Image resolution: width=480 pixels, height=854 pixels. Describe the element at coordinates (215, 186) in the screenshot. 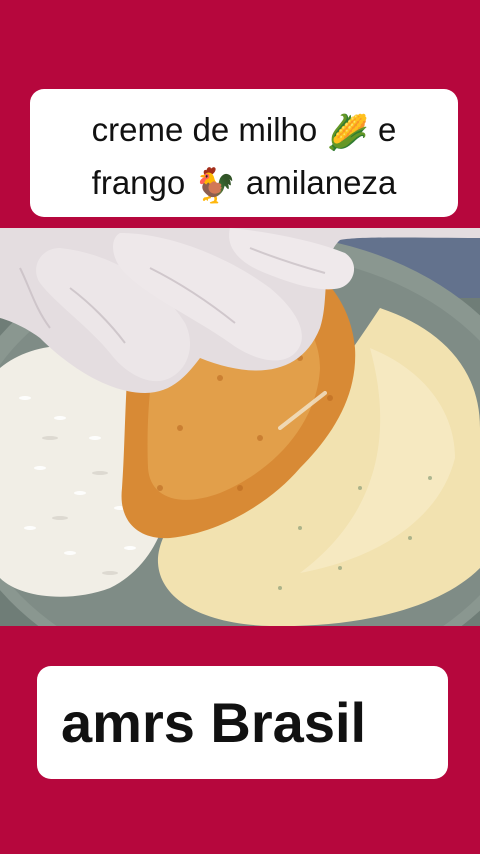

I see `rooster-icon: 🐓` at that location.